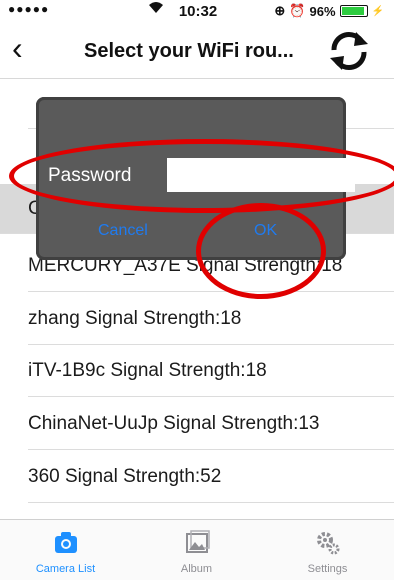 The width and height of the screenshot is (394, 580). What do you see at coordinates (90, 175) in the screenshot?
I see `password-label: Password` at bounding box center [90, 175].